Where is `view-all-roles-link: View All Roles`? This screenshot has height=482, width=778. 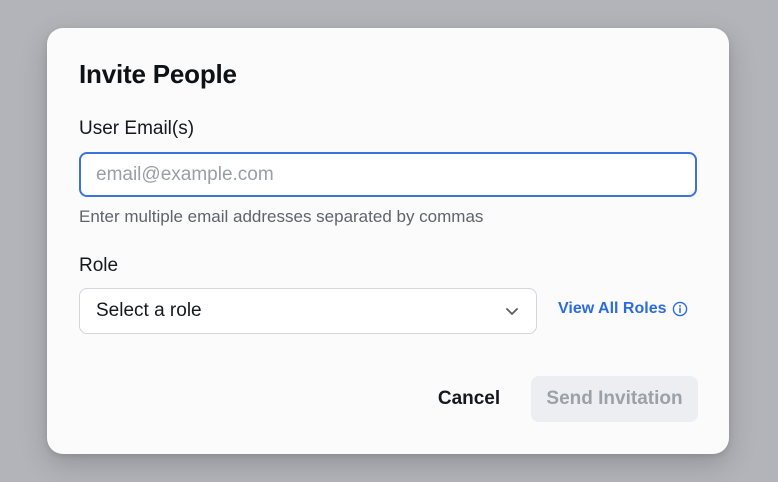 view-all-roles-link: View All Roles is located at coordinates (623, 309).